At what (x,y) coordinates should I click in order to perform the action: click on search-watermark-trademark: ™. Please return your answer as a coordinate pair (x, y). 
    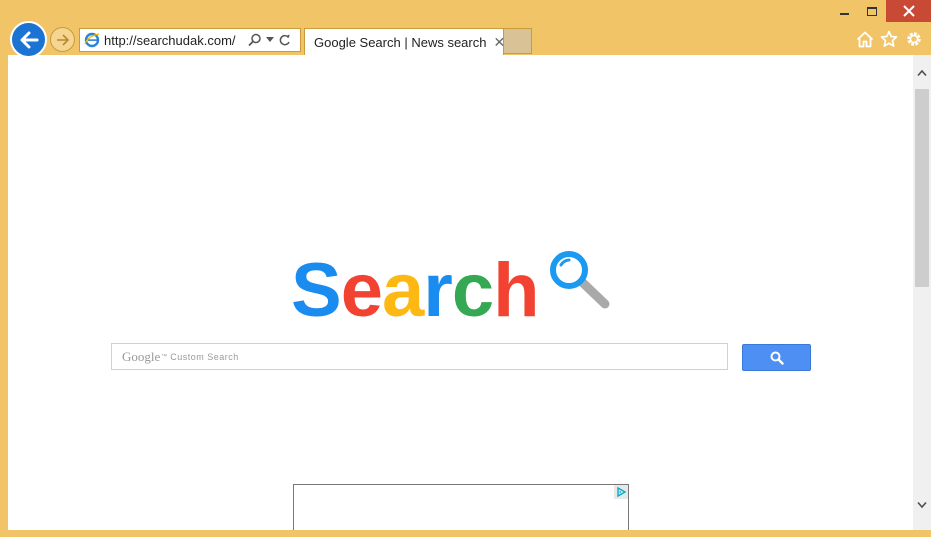
    Looking at the image, I should click on (164, 356).